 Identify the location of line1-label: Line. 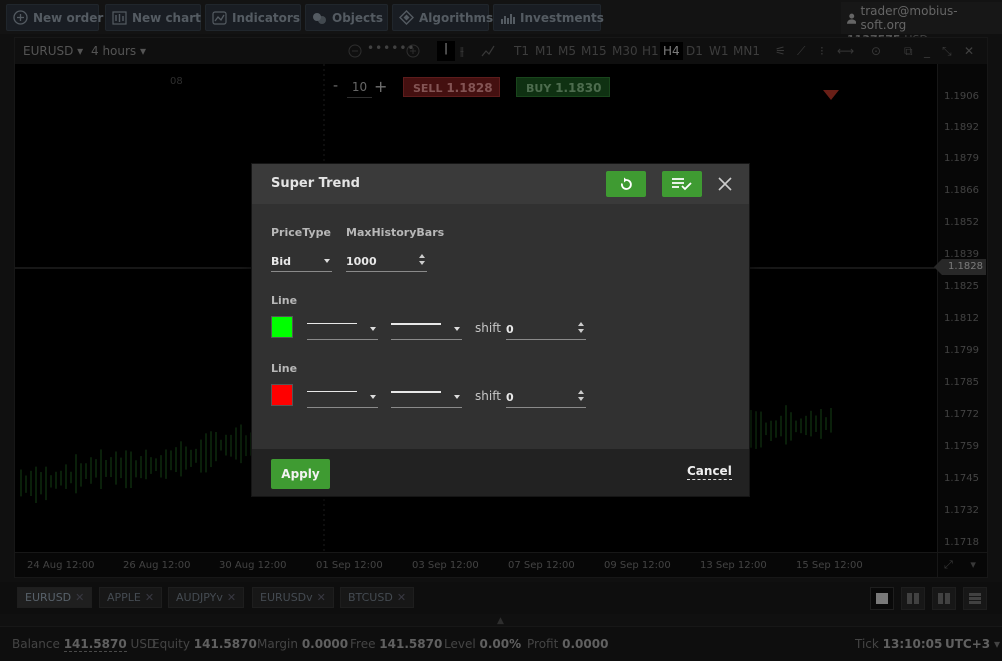
(284, 300).